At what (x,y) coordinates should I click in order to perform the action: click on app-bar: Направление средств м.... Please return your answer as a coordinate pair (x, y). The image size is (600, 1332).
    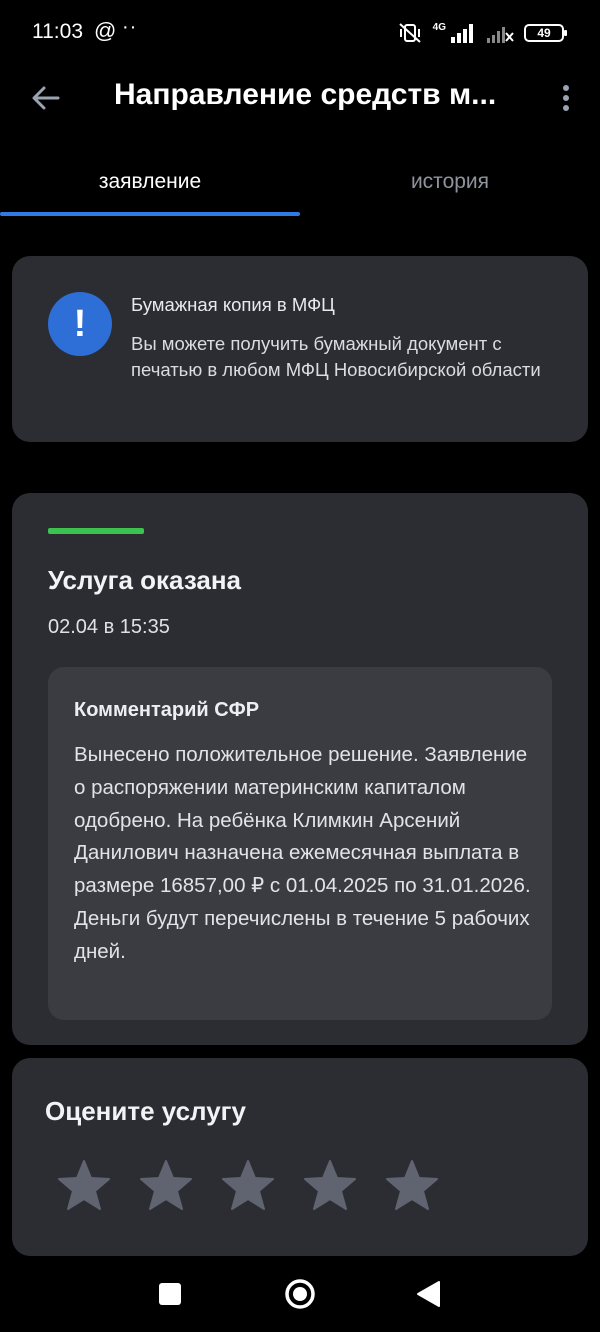
    Looking at the image, I should click on (300, 99).